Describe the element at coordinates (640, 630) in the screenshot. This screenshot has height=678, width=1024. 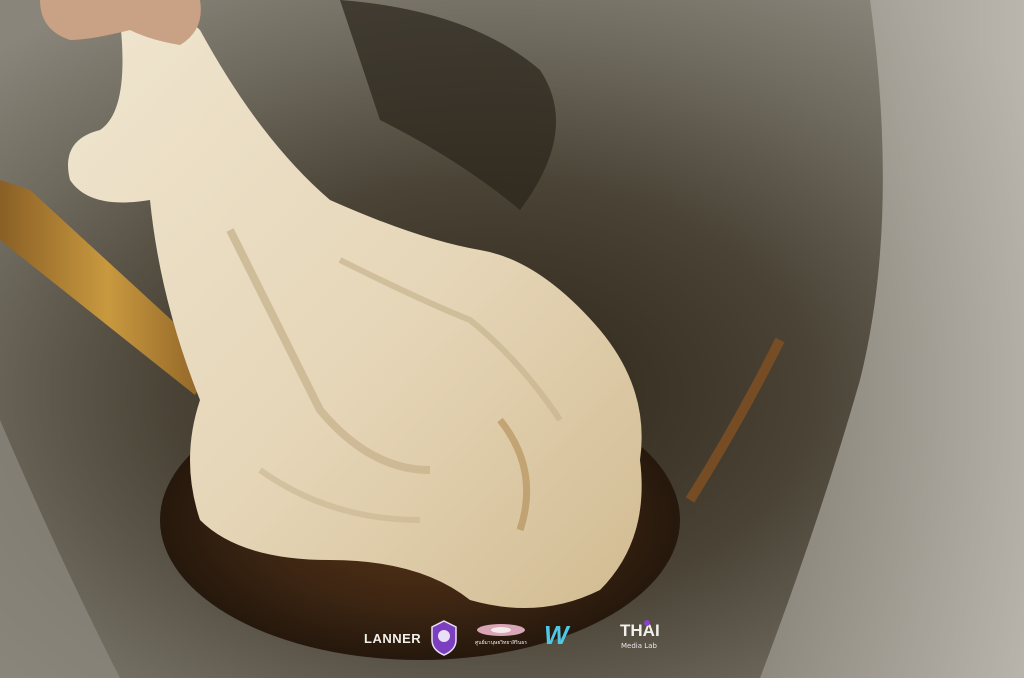
I see `thai-media-lab-logo: THAI` at that location.